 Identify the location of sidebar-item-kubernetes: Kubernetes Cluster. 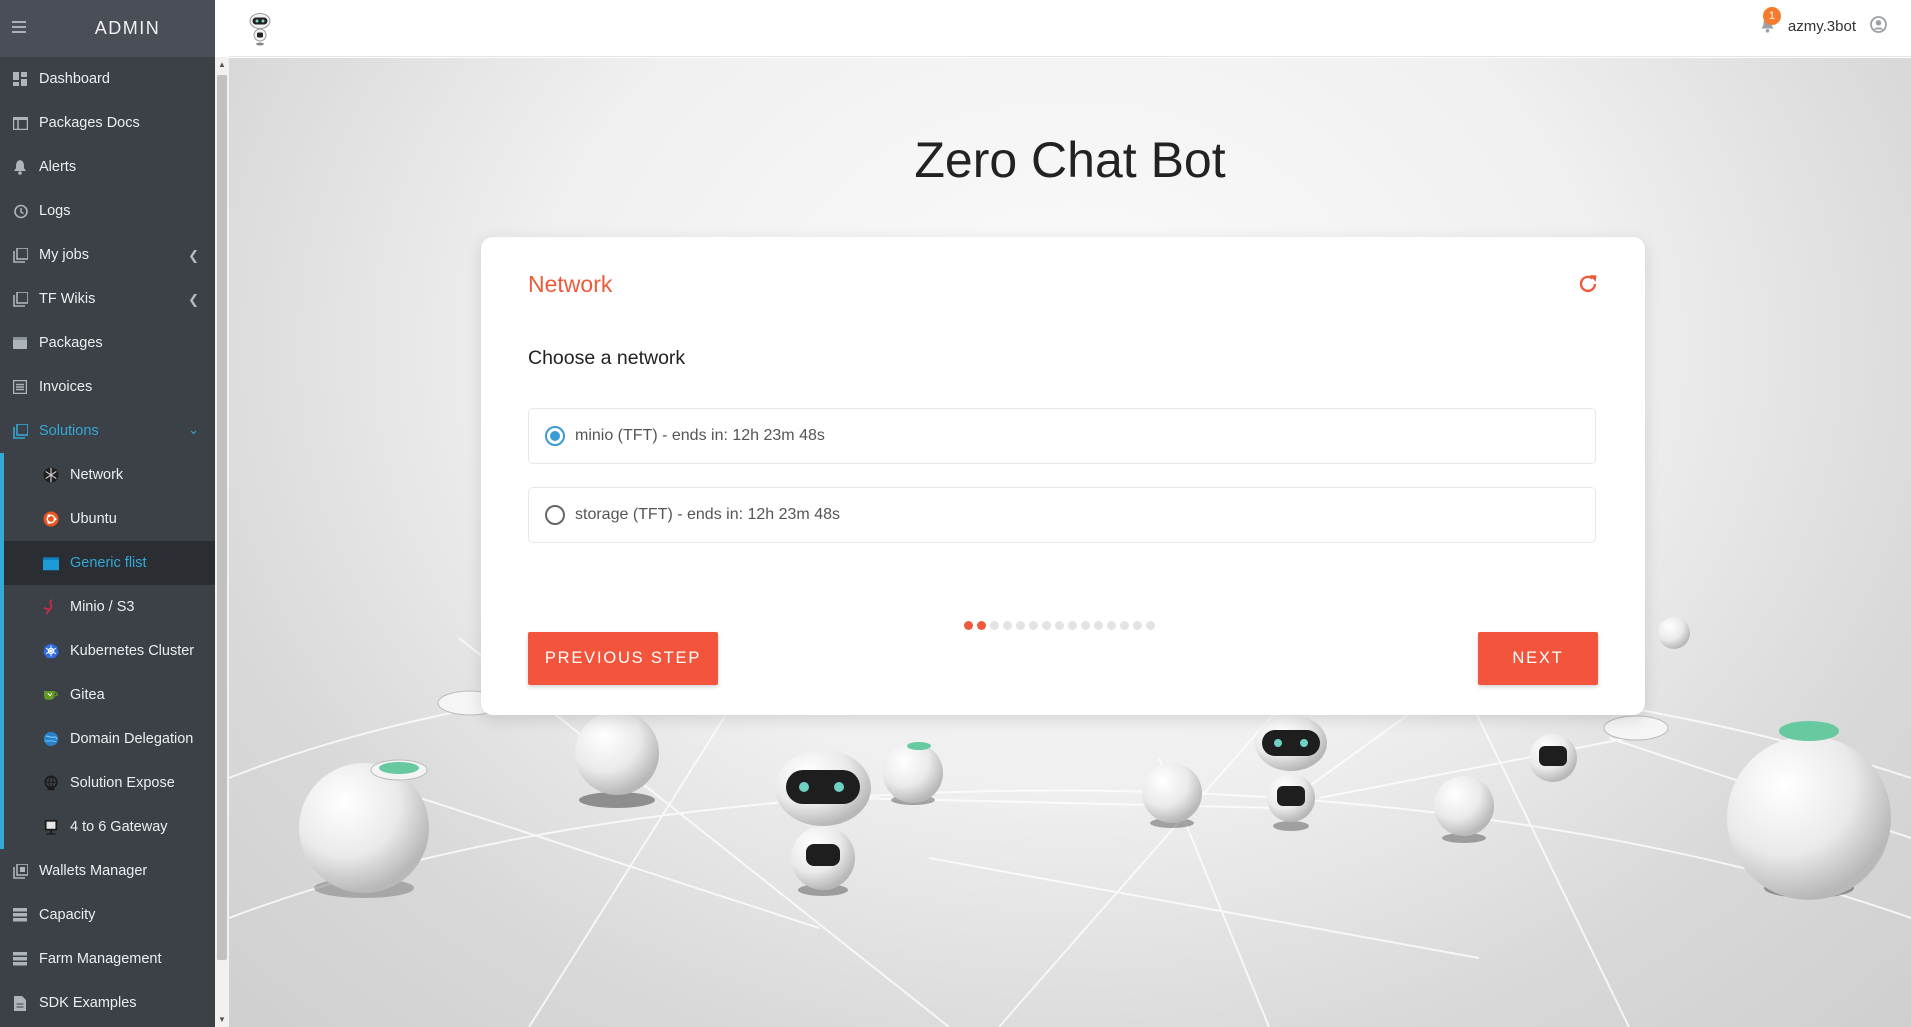
(109, 651).